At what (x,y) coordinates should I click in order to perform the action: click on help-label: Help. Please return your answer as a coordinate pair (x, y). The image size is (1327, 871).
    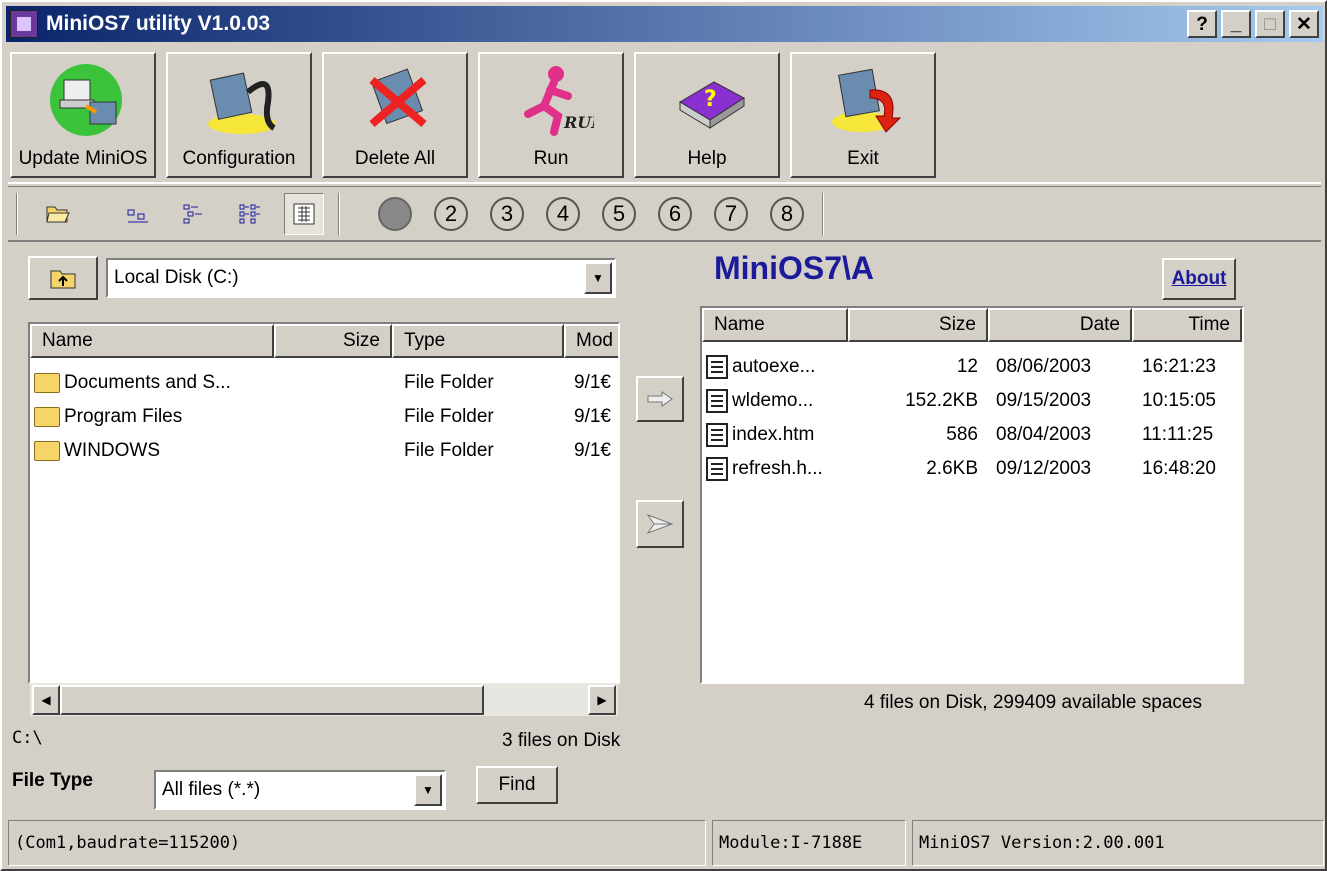
    Looking at the image, I should click on (707, 158).